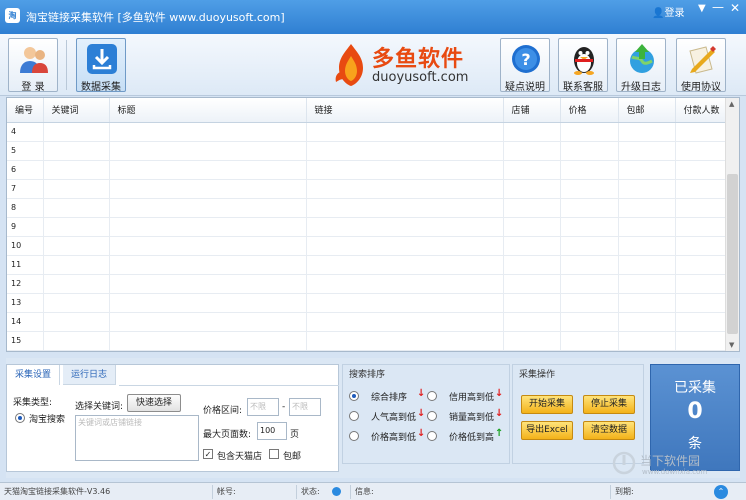 Image resolution: width=746 pixels, height=500 pixels. I want to click on operation-panel: 采集操作 开始采集 停止采集 导出Excel 清空数据, so click(578, 414).